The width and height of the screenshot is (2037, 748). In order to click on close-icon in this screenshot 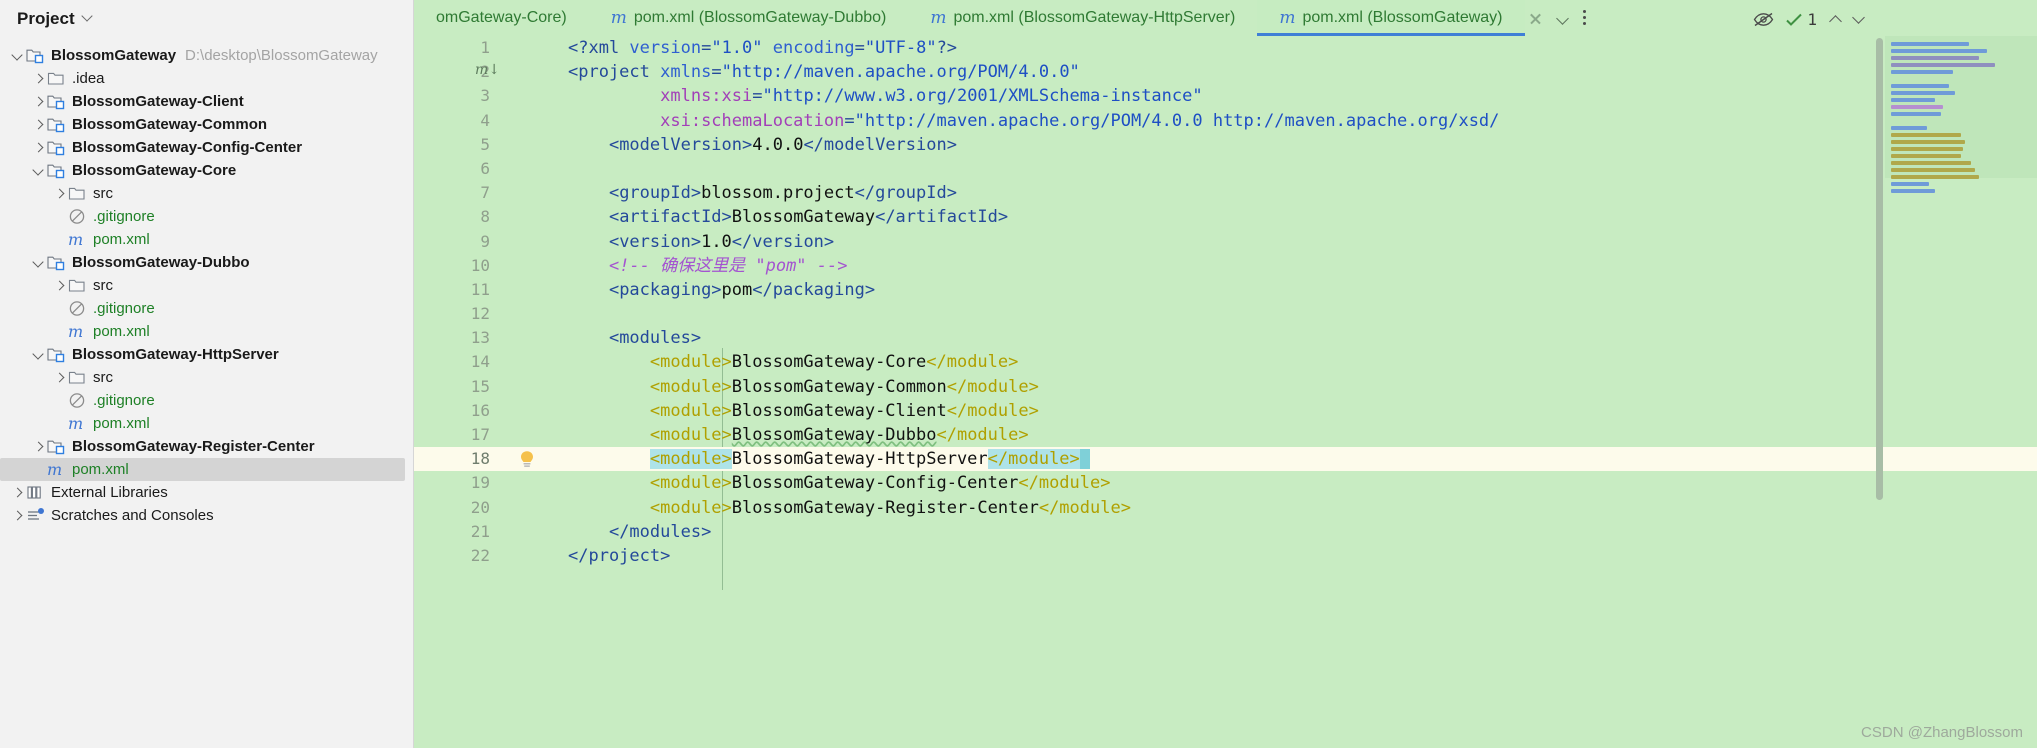, I will do `click(1535, 18)`.